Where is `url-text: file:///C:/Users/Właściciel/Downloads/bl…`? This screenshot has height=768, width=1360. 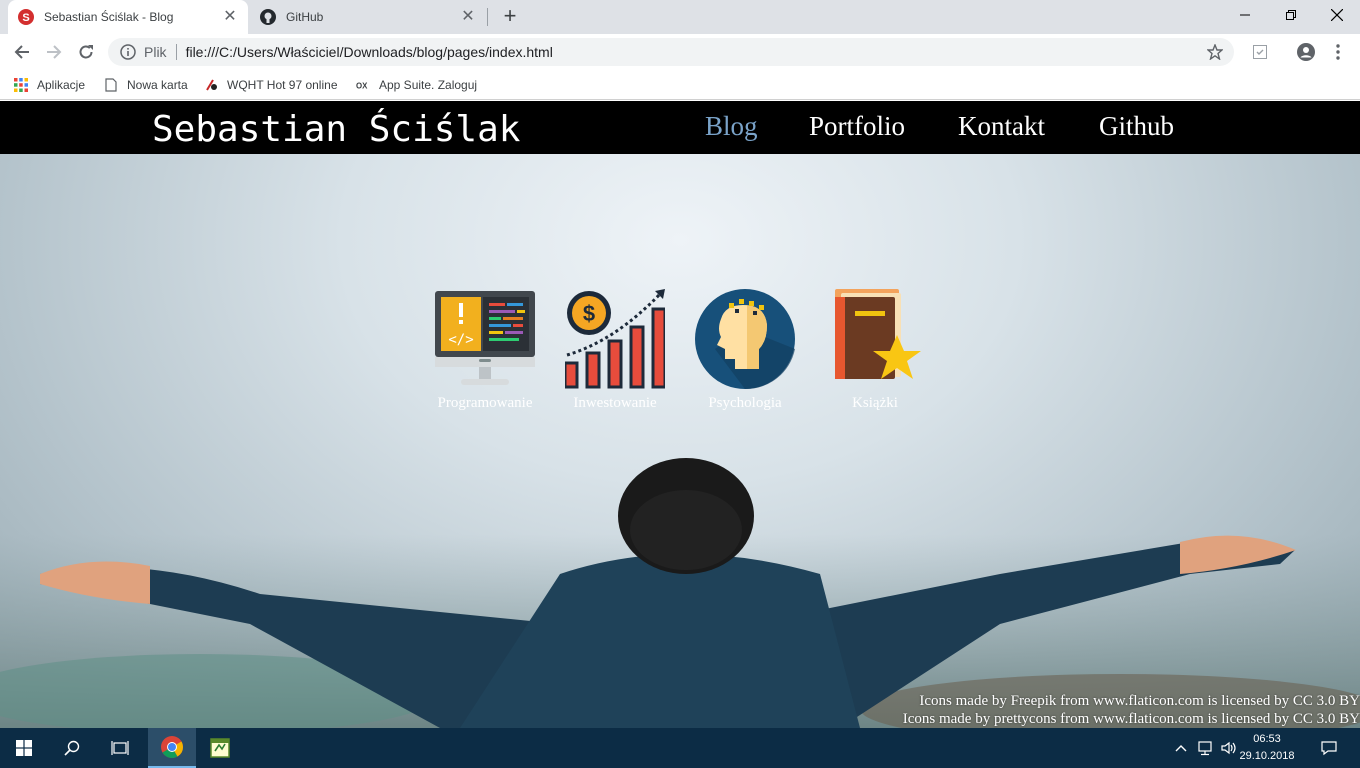 url-text: file:///C:/Users/Właściciel/Downloads/bl… is located at coordinates (369, 52).